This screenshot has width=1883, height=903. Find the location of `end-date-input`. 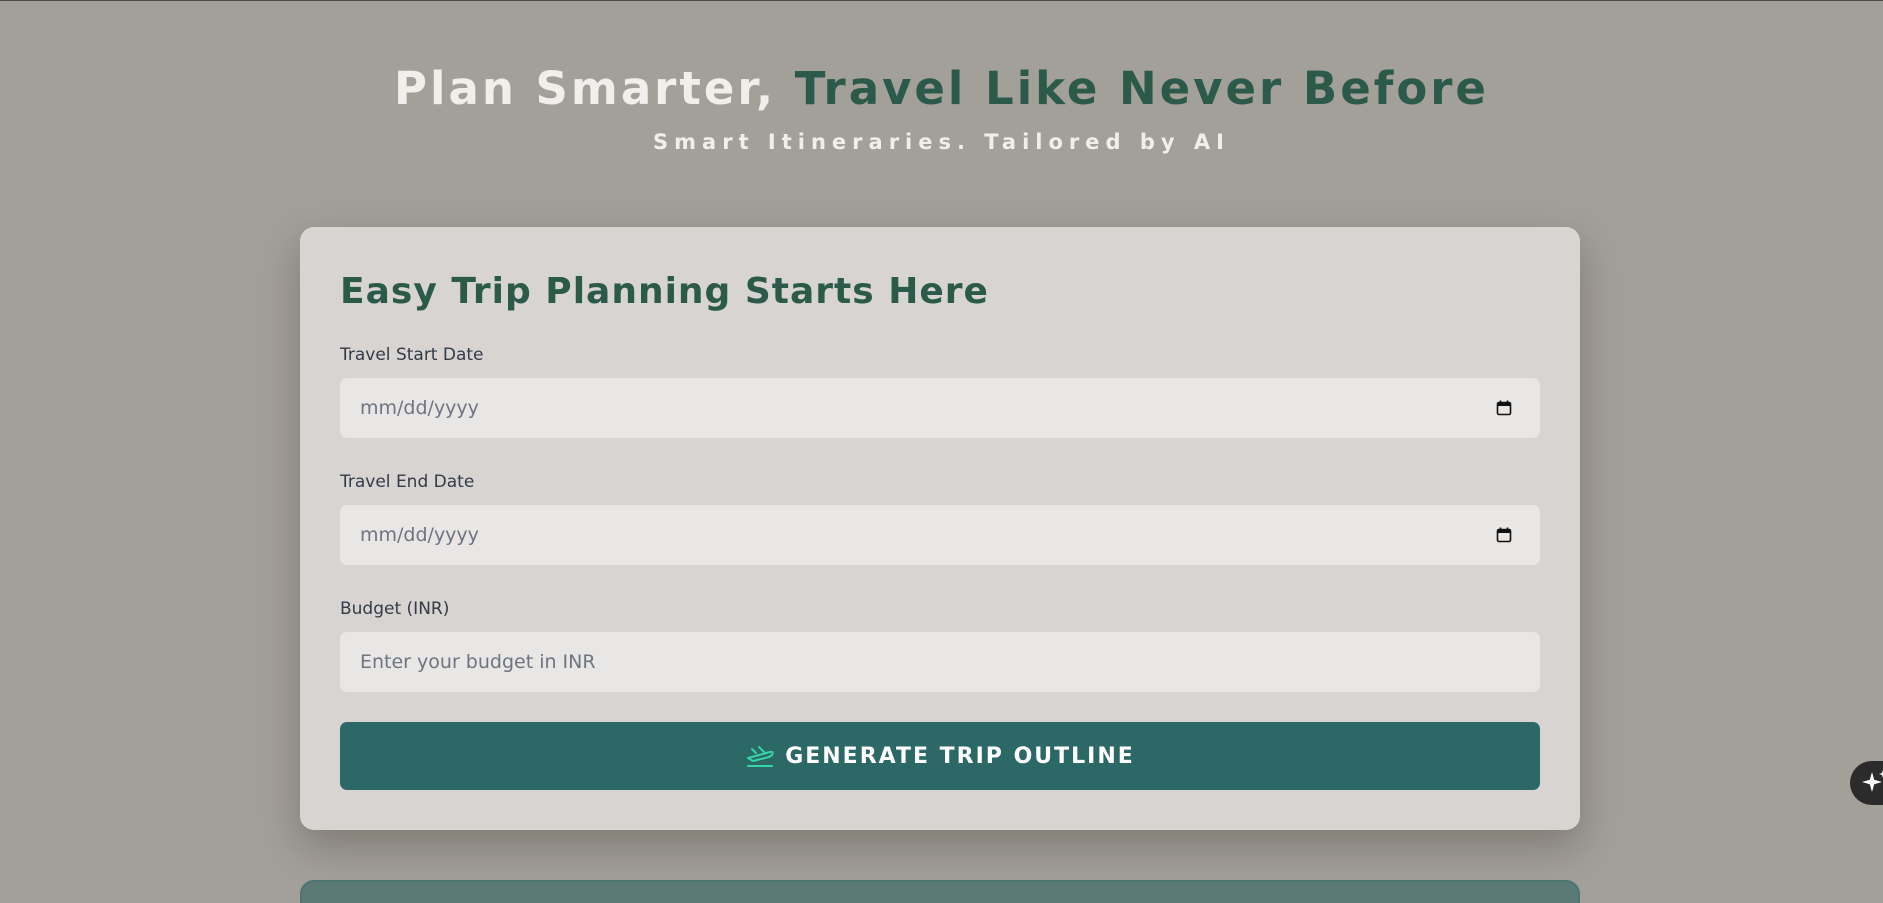

end-date-input is located at coordinates (940, 535).